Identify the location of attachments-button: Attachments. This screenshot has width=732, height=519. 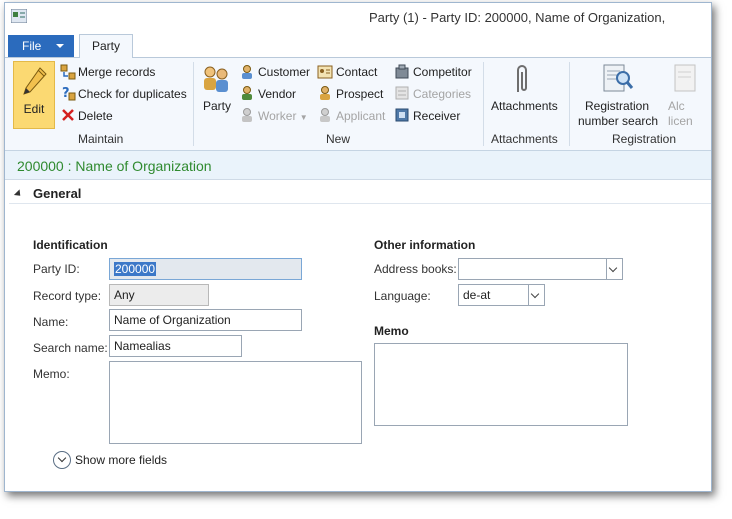
(524, 106).